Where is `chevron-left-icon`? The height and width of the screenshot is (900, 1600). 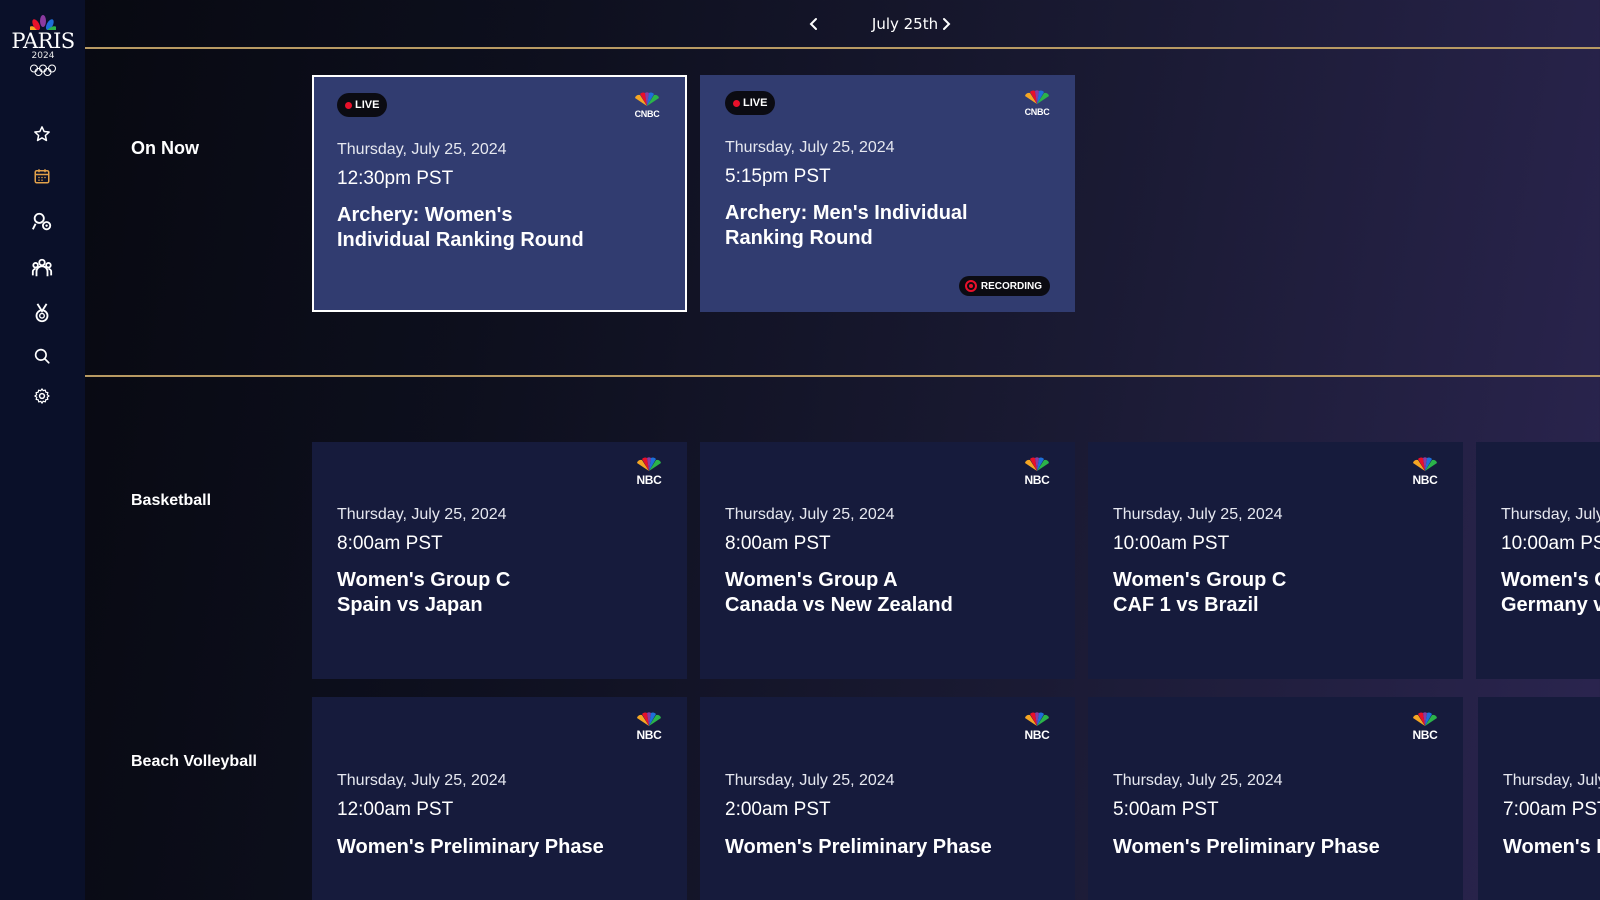
chevron-left-icon is located at coordinates (813, 24).